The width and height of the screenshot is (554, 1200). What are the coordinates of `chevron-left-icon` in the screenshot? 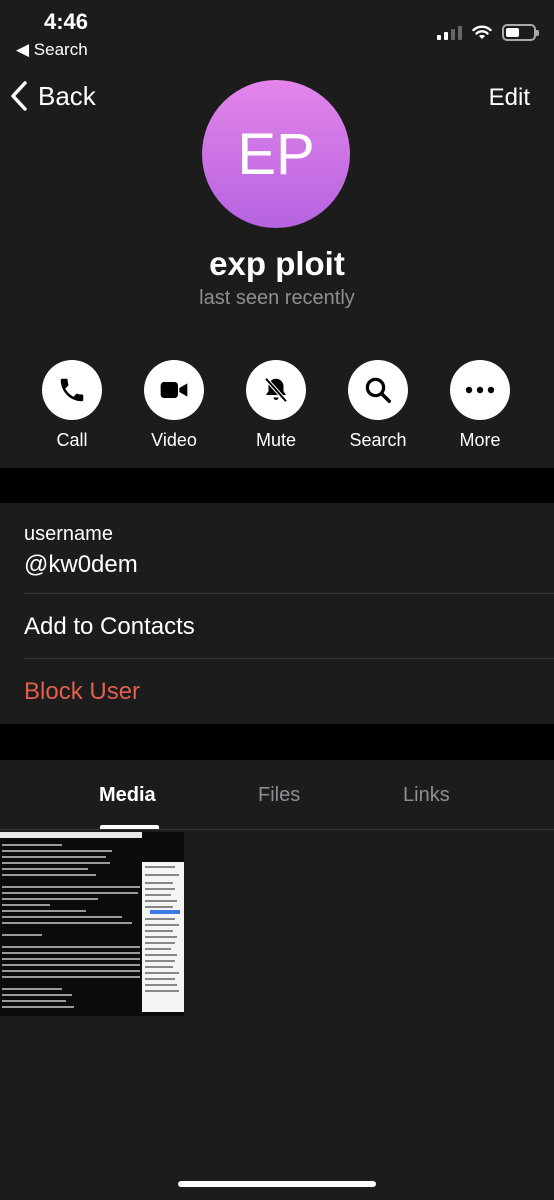 It's located at (19, 96).